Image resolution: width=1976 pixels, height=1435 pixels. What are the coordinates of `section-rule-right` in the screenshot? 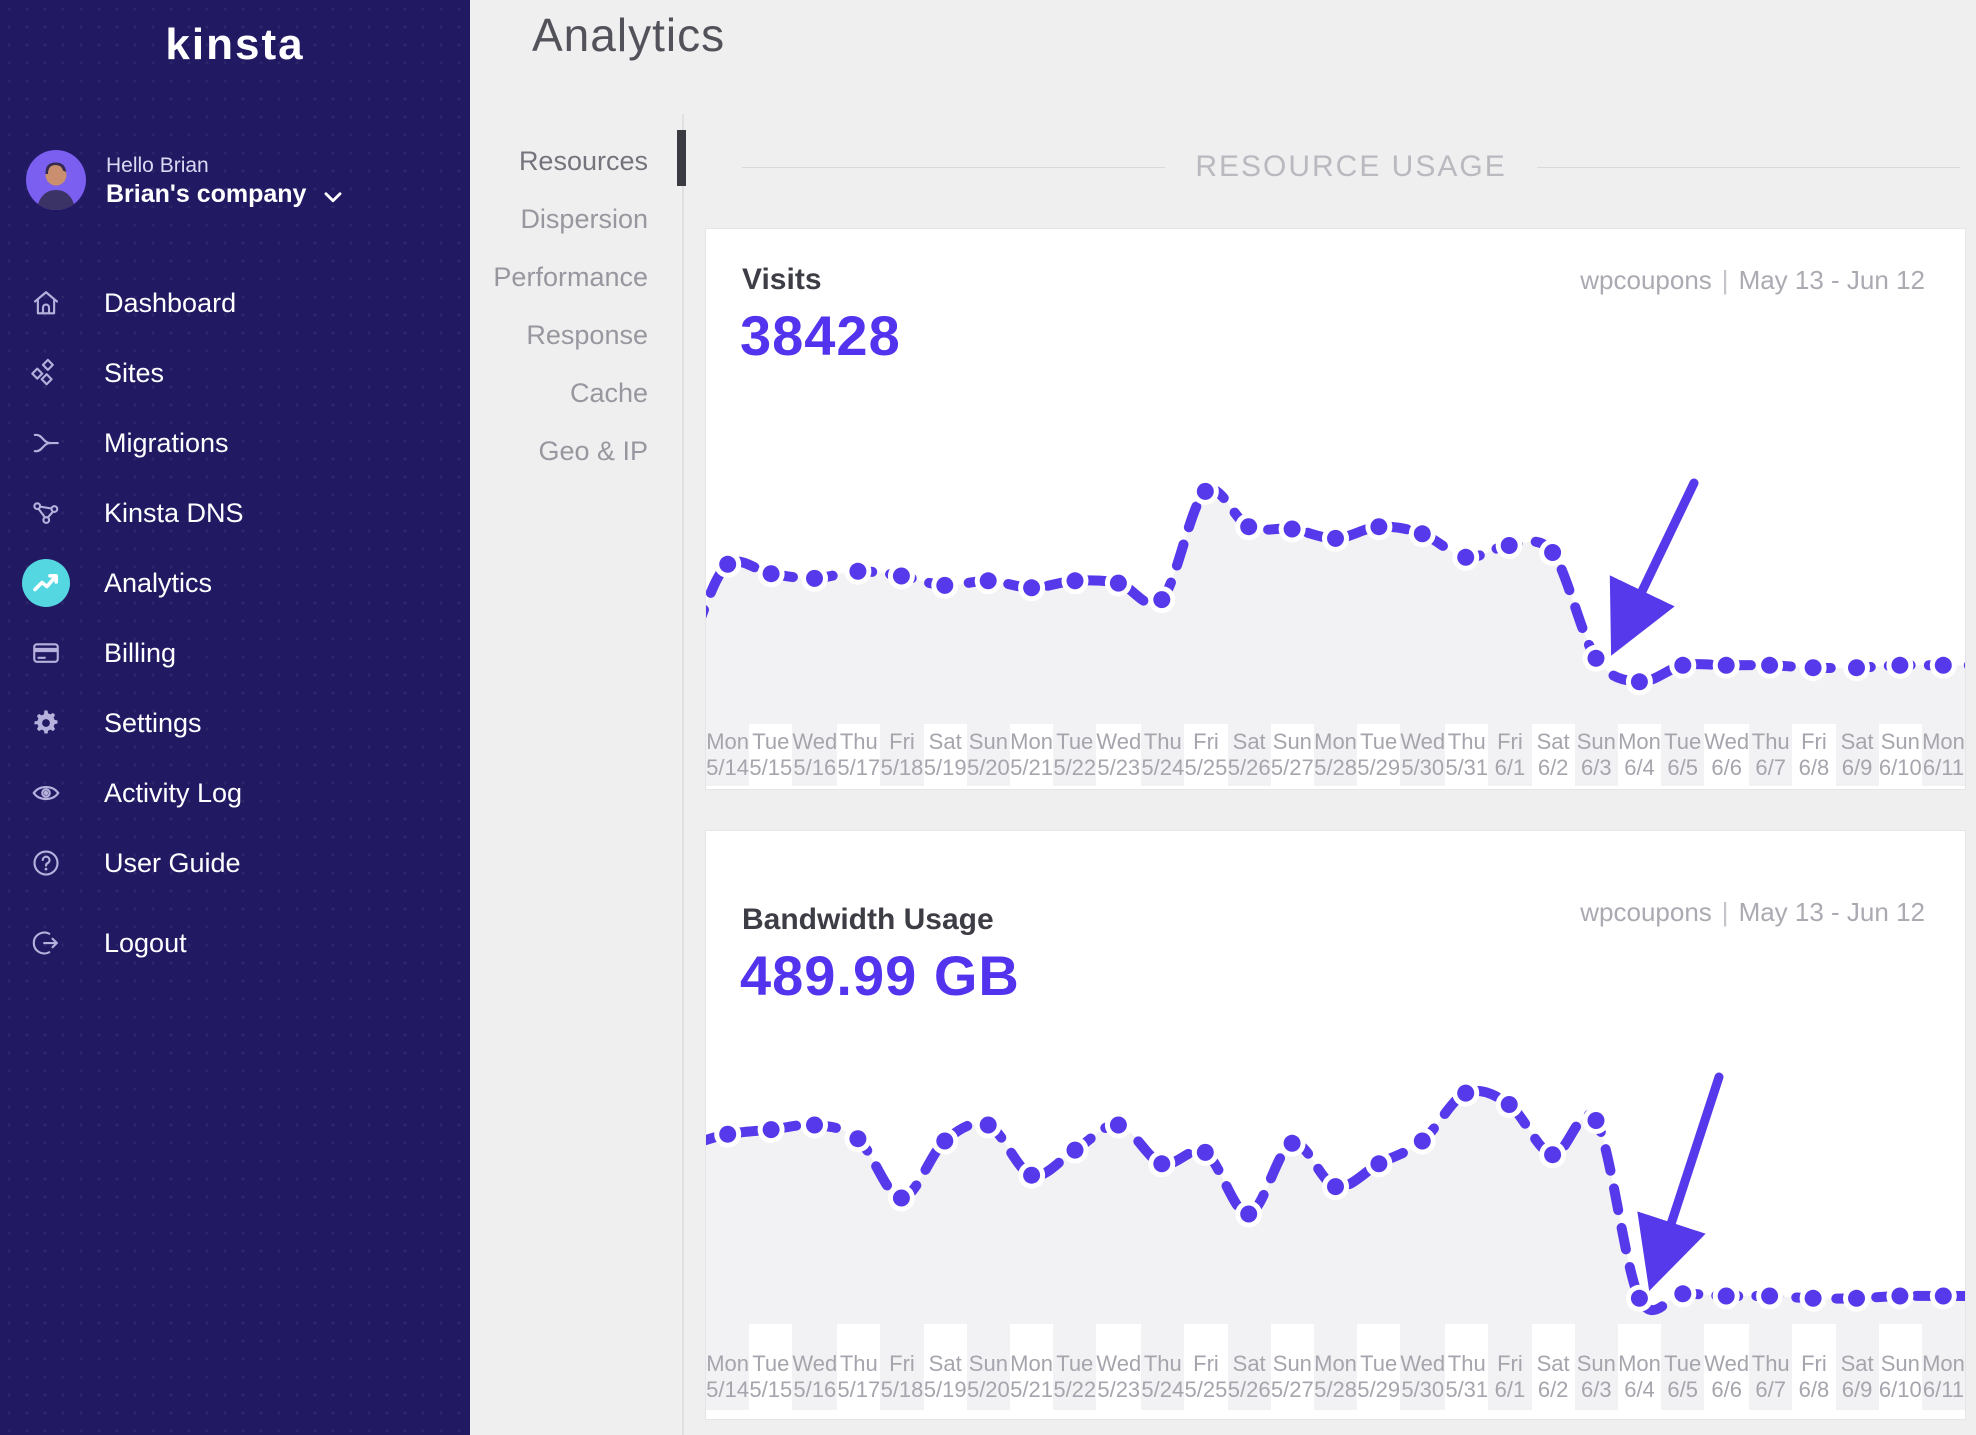 It's located at (1748, 167).